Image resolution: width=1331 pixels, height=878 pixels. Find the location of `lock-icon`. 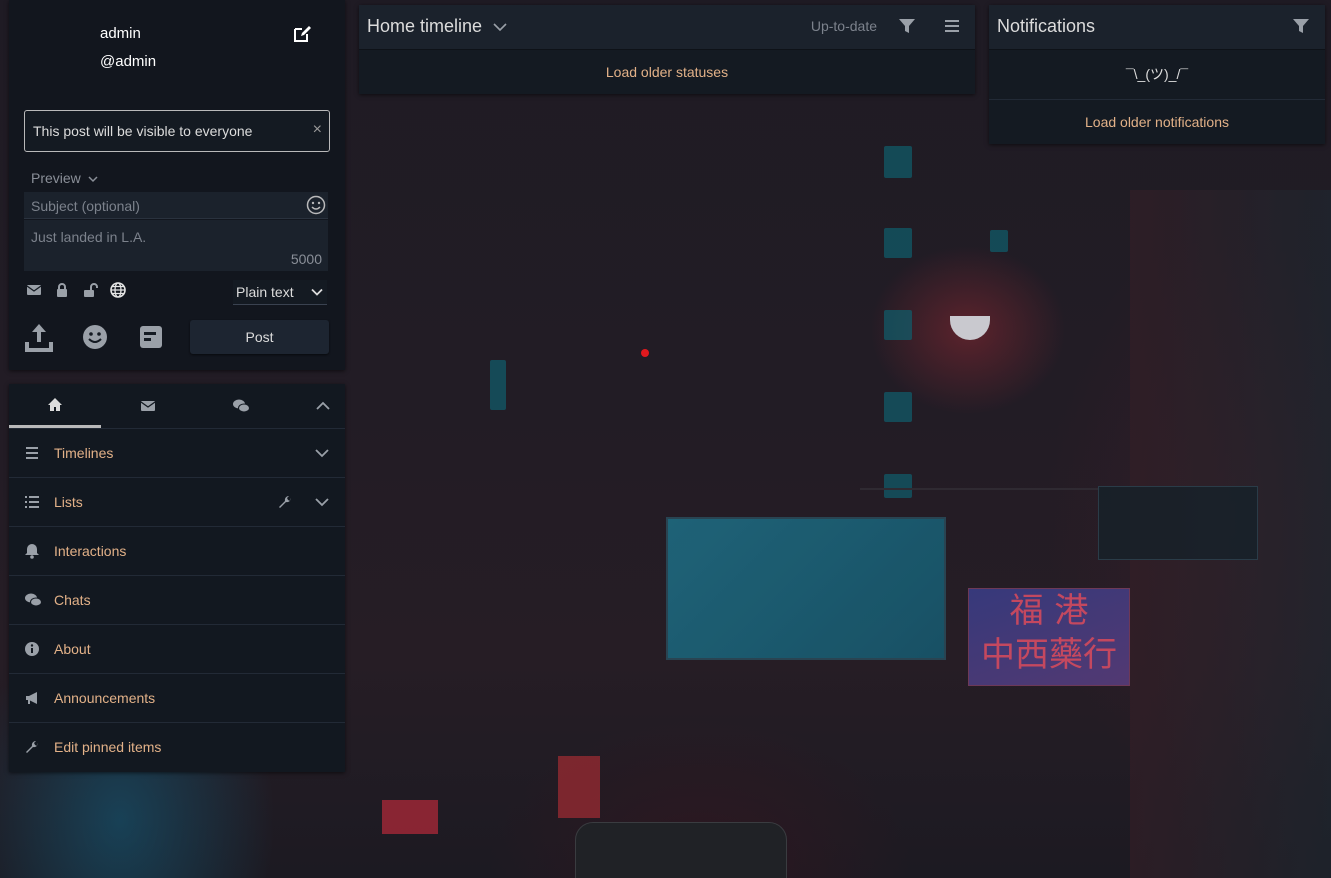

lock-icon is located at coordinates (62, 290).